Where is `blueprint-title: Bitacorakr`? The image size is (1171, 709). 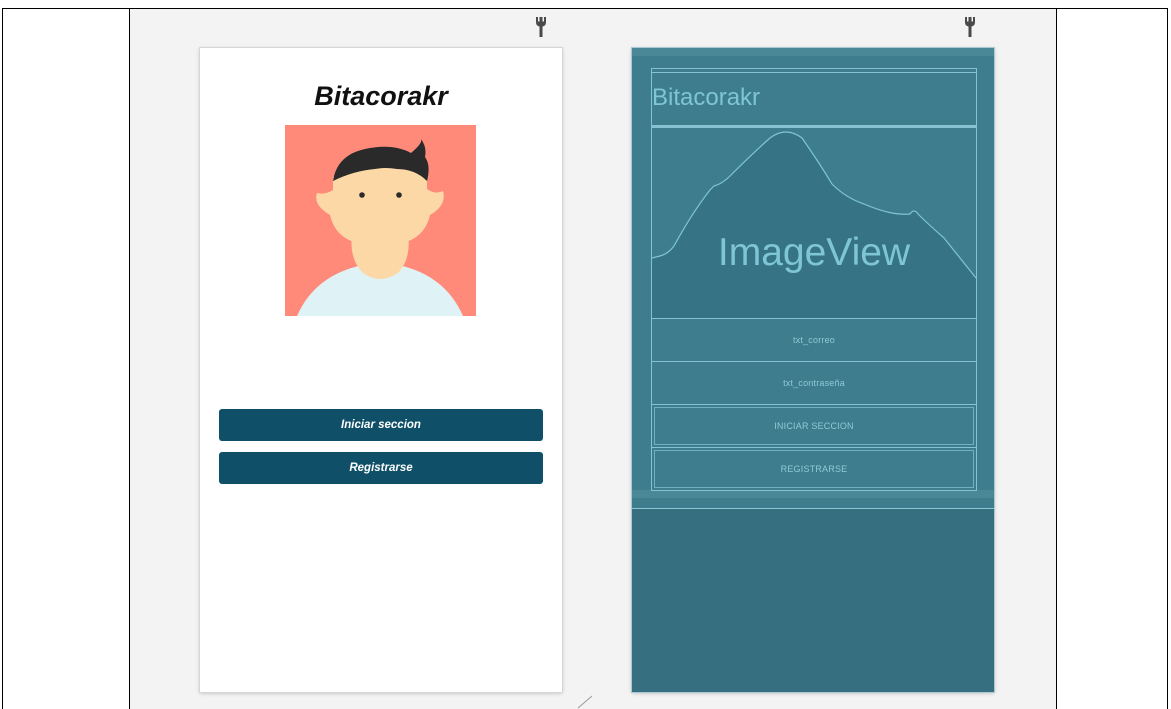
blueprint-title: Bitacorakr is located at coordinates (706, 97).